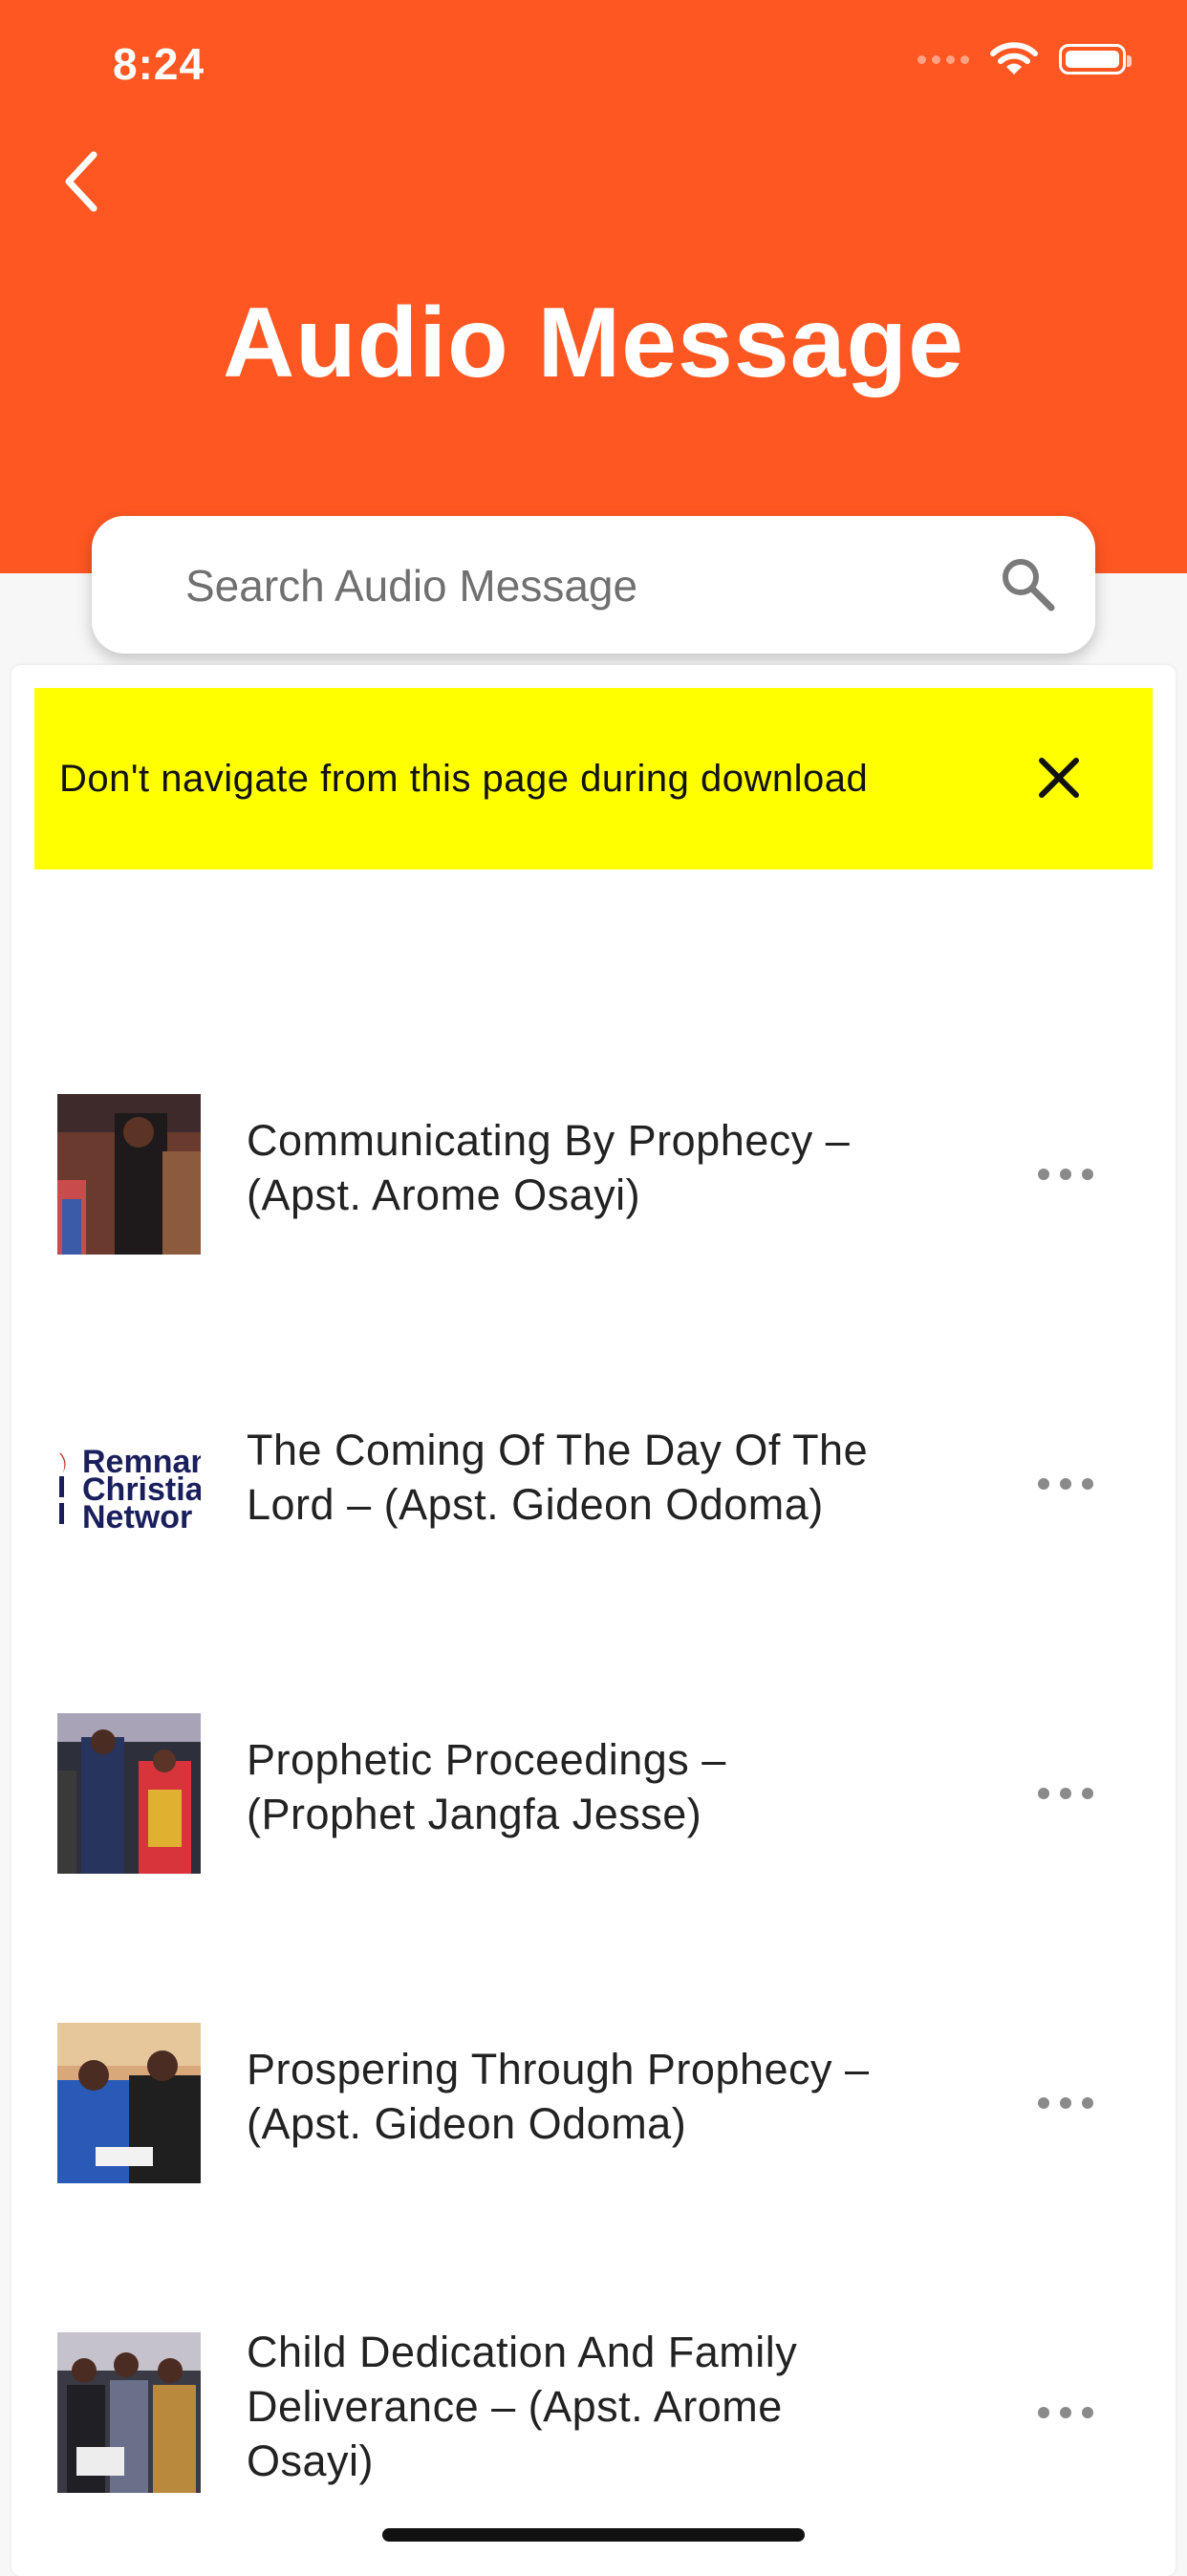  Describe the element at coordinates (137, 1517) in the screenshot. I see `svg-text: Networ` at that location.